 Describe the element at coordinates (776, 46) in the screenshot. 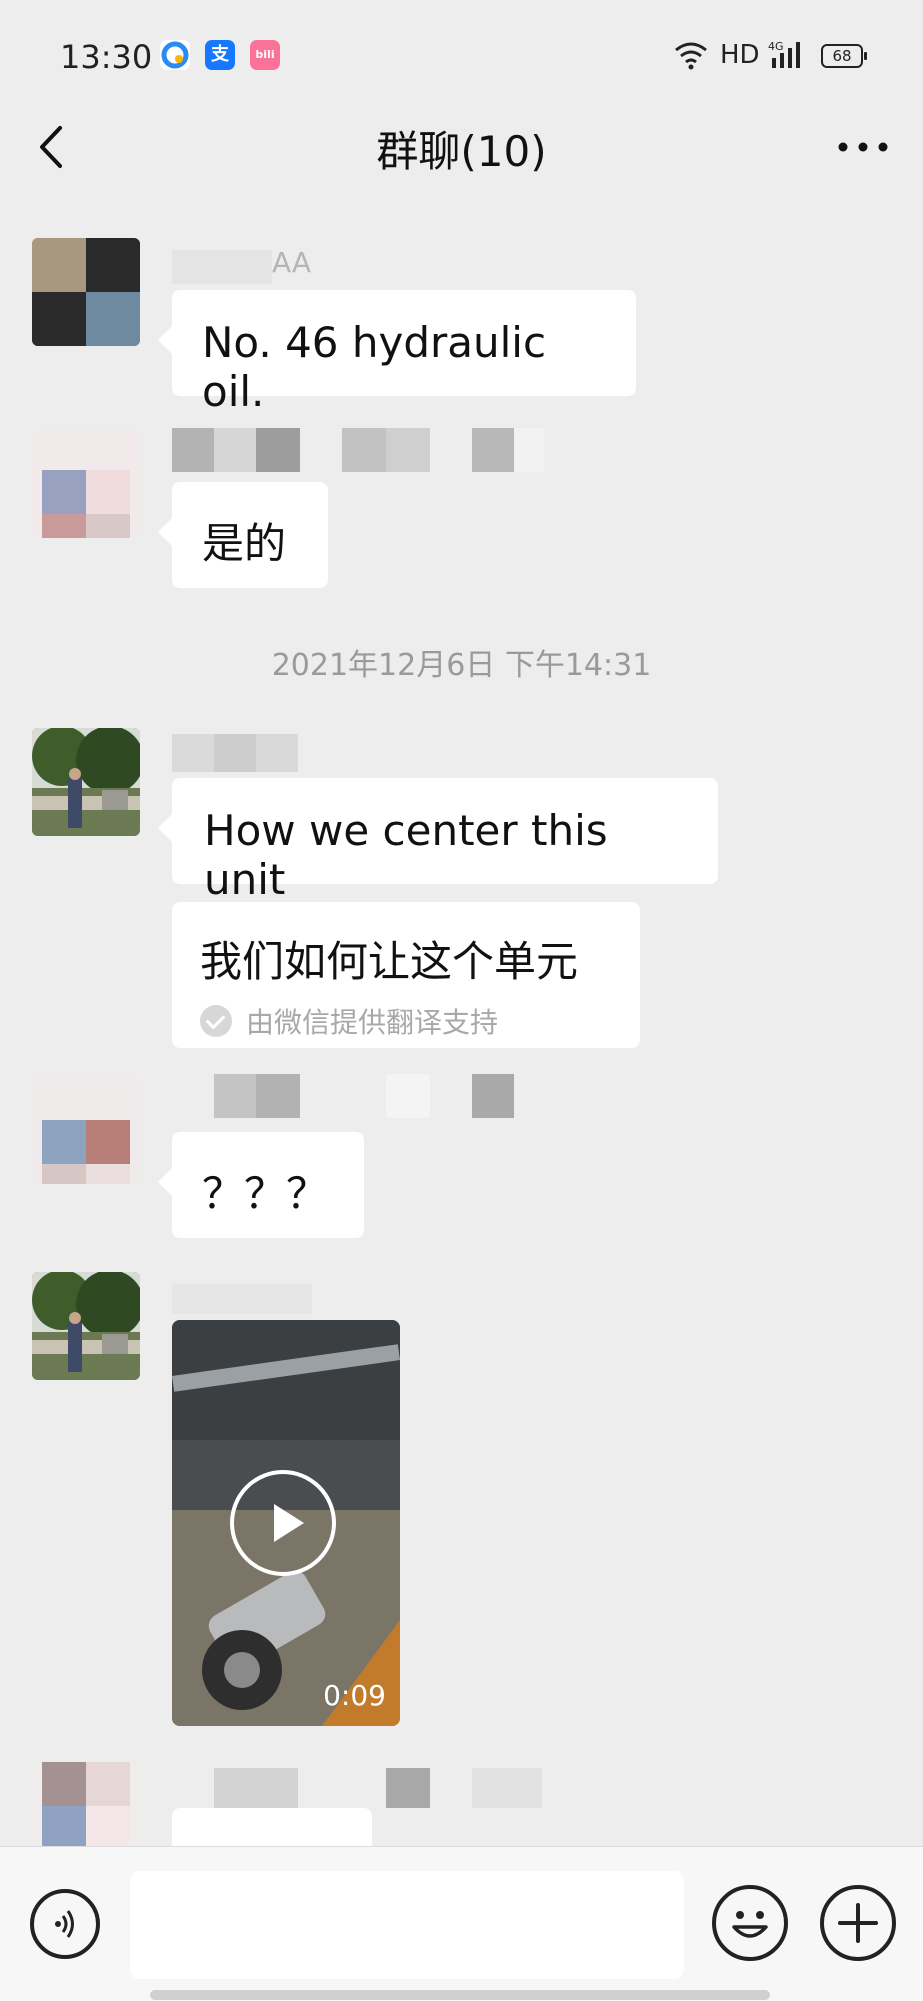

I see `svg-text: 4G` at that location.